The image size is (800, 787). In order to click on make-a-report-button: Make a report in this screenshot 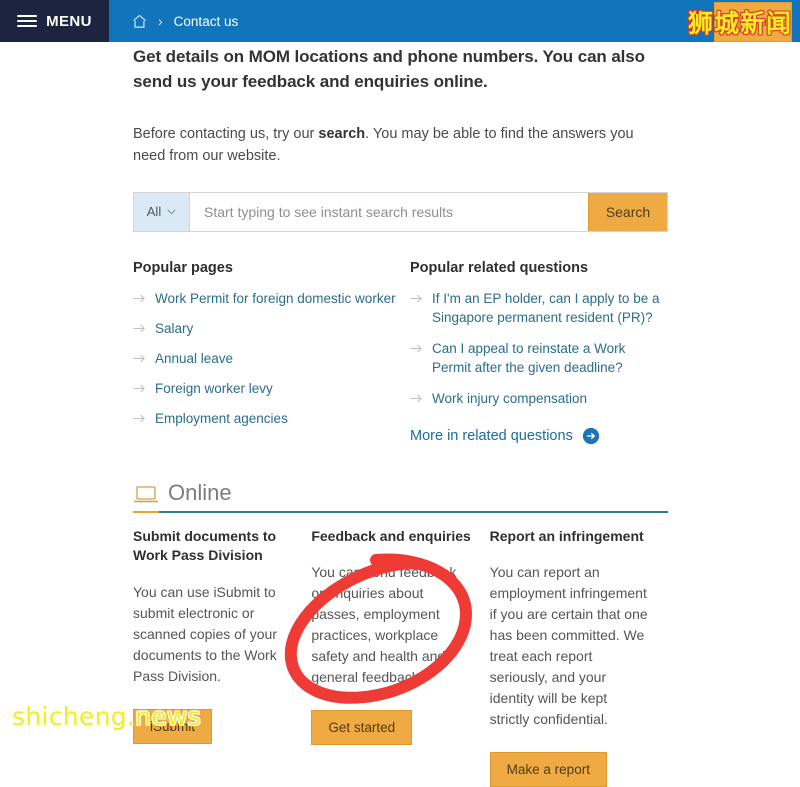, I will do `click(548, 769)`.